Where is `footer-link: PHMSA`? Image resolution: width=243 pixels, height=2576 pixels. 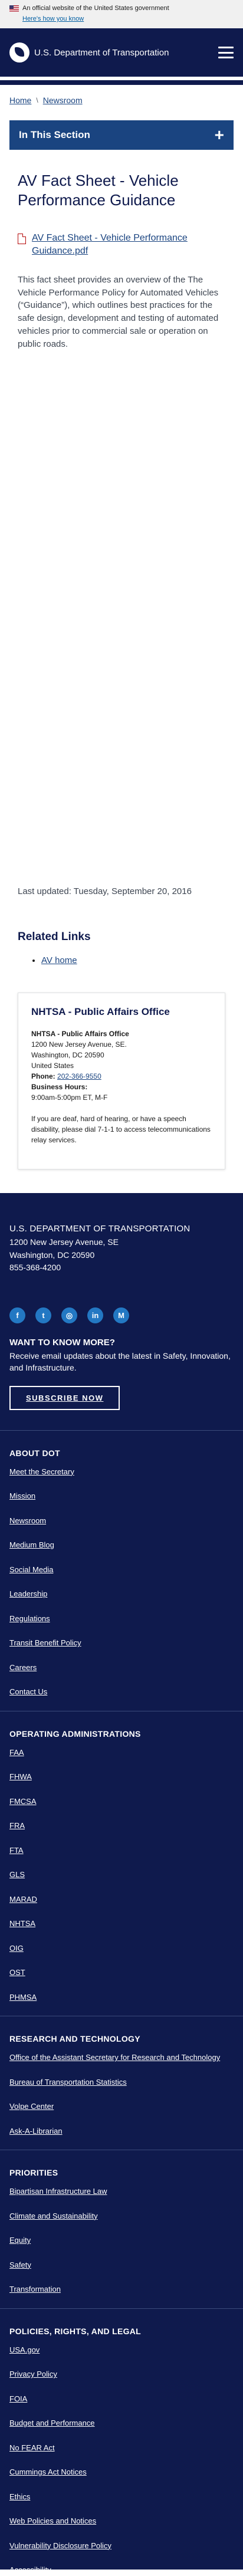
footer-link: PHMSA is located at coordinates (23, 1998).